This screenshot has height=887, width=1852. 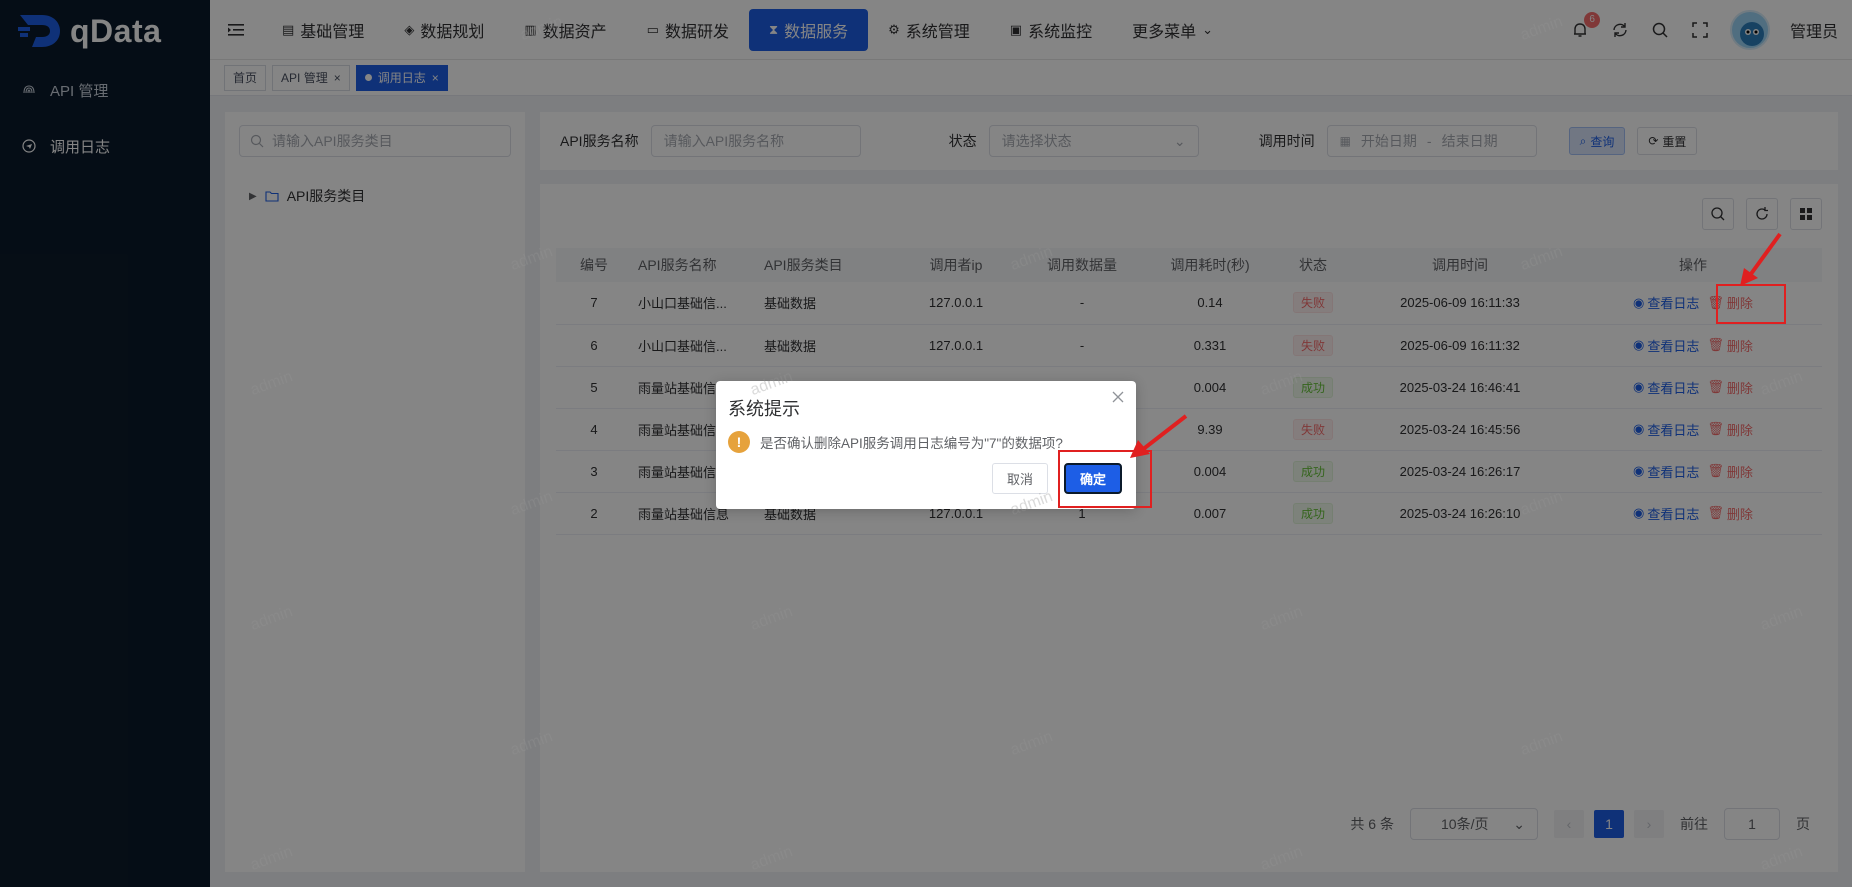 I want to click on dialog-title: 系统提示, so click(x=764, y=409).